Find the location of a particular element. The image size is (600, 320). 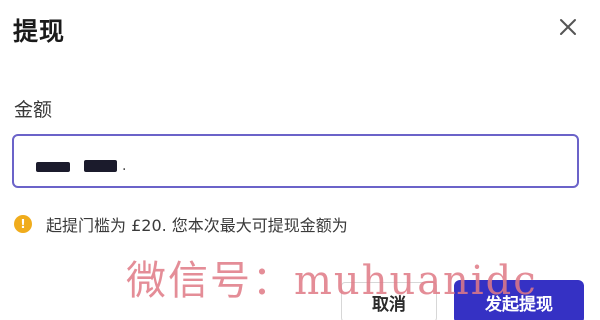

threshold-notice: ! 起提门槛为 £20. 您本次最大可提现金额为 is located at coordinates (181, 224).